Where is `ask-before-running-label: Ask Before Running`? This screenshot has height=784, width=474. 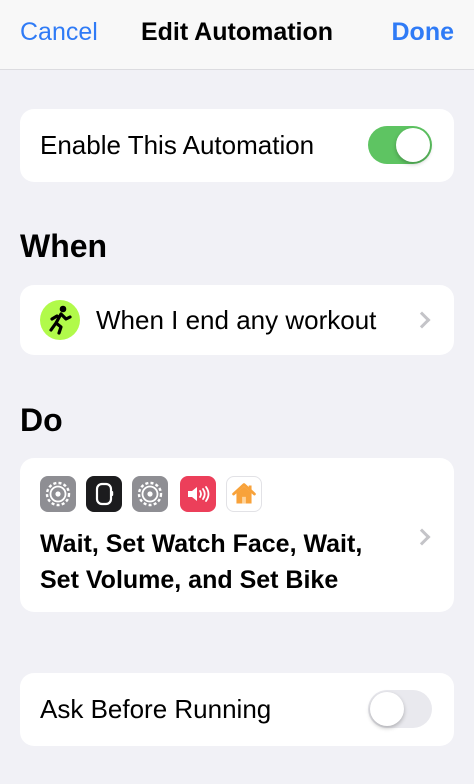
ask-before-running-label: Ask Before Running is located at coordinates (156, 709).